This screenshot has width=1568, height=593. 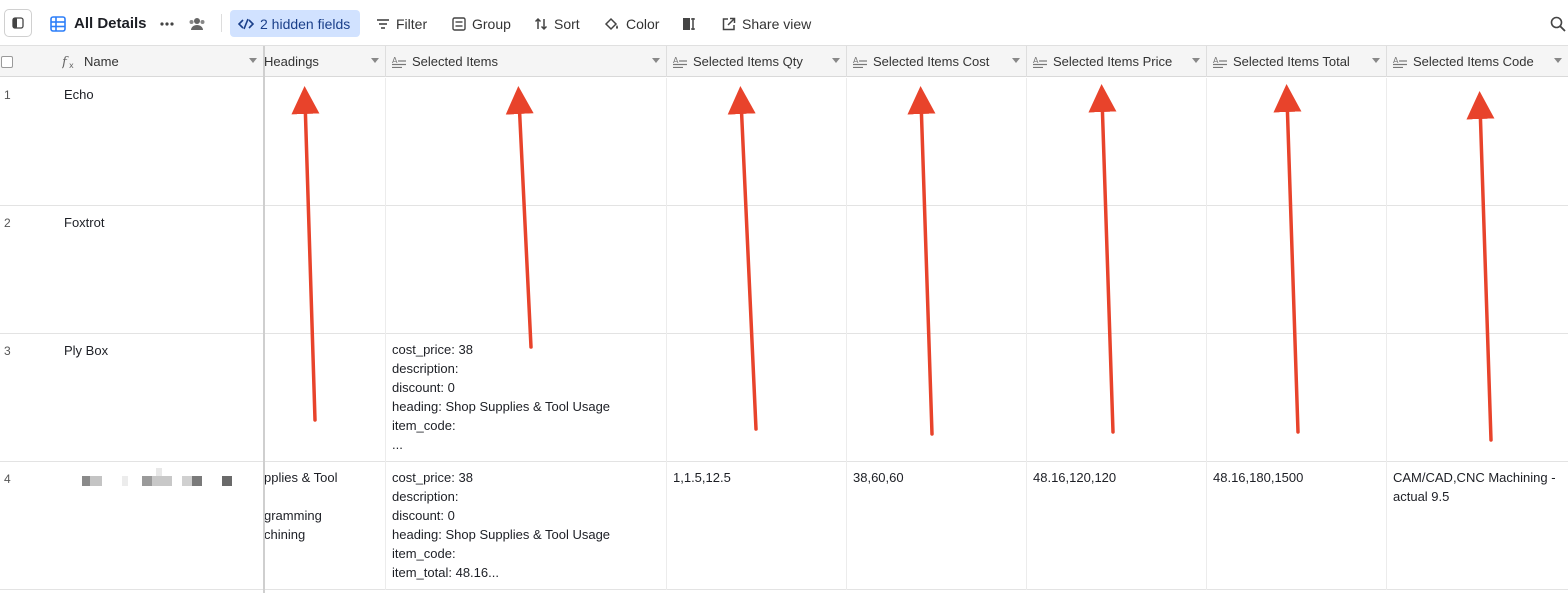 I want to click on name-cell: Foxtrot, so click(x=160, y=270).